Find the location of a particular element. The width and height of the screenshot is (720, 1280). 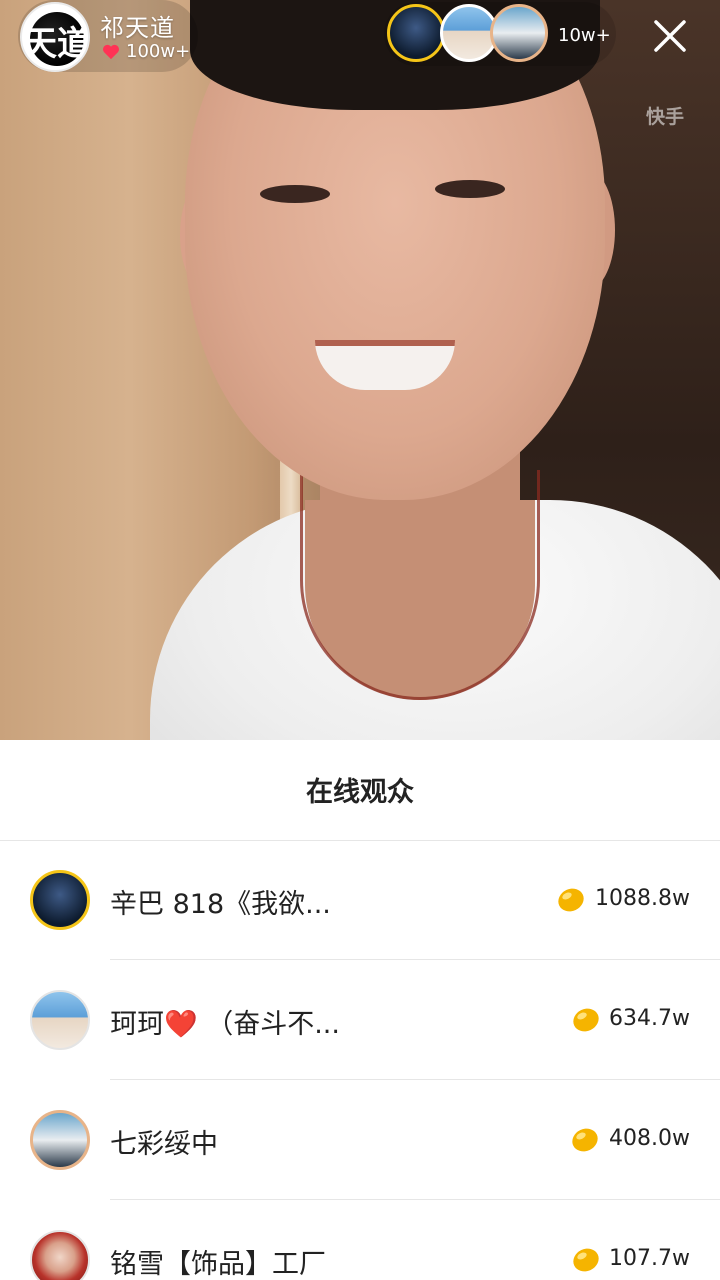

anchor-likes: 100w+ is located at coordinates (158, 51).